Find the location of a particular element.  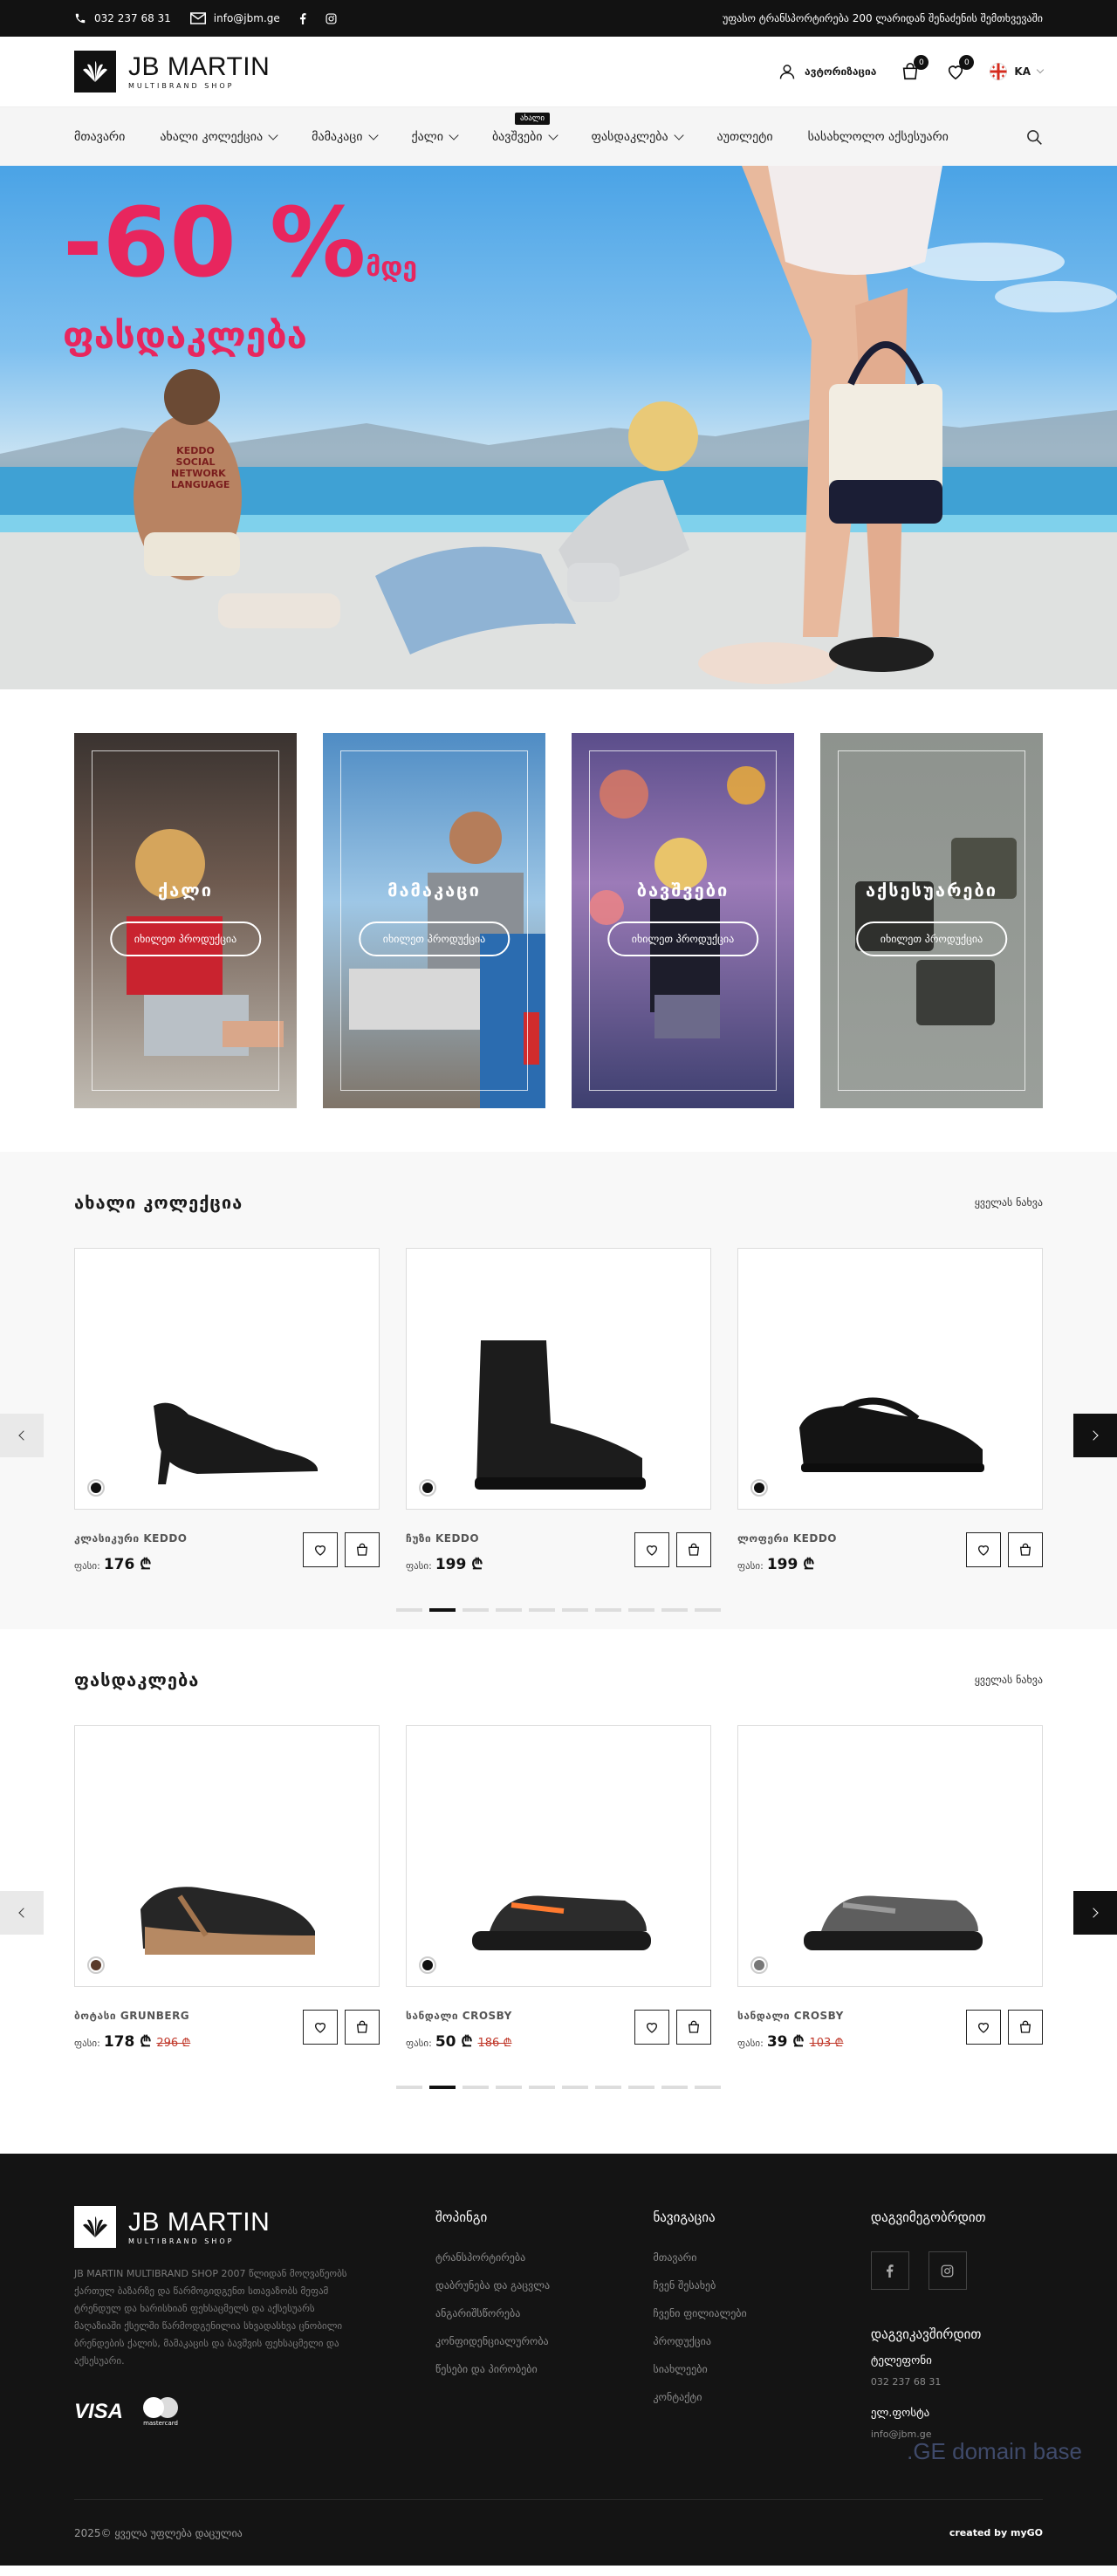

login-button: ავტორიზაცია is located at coordinates (827, 71).